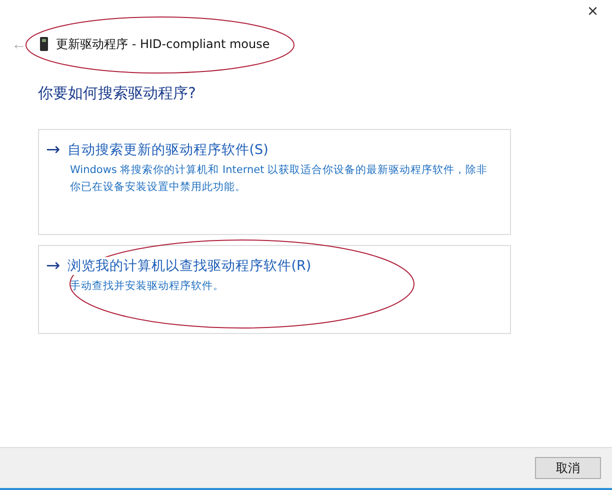 The width and height of the screenshot is (612, 490). What do you see at coordinates (279, 179) in the screenshot?
I see `option-description: Windows 将搜索你的计算机和 Internet 以获取适合你设备的最新驱动程序软件，除非你已在设备安装设置中禁用此功能。` at bounding box center [279, 179].